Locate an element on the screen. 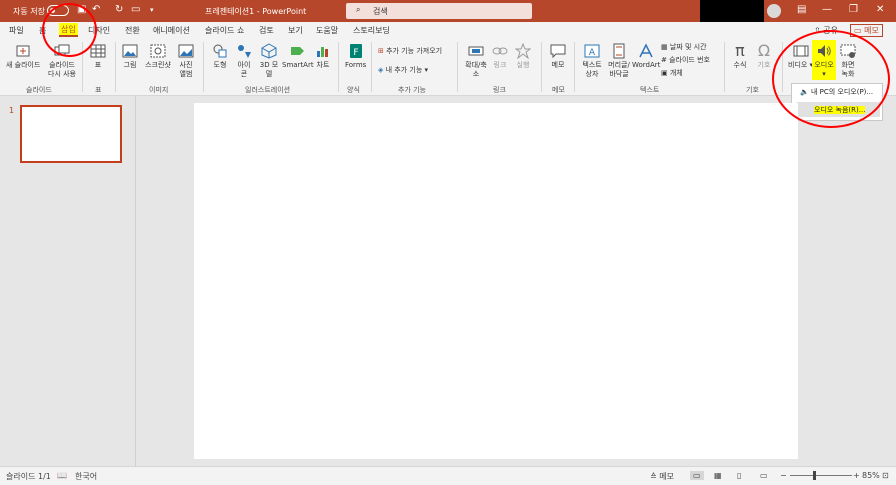  undo-icon: ↶ is located at coordinates (96, 10).